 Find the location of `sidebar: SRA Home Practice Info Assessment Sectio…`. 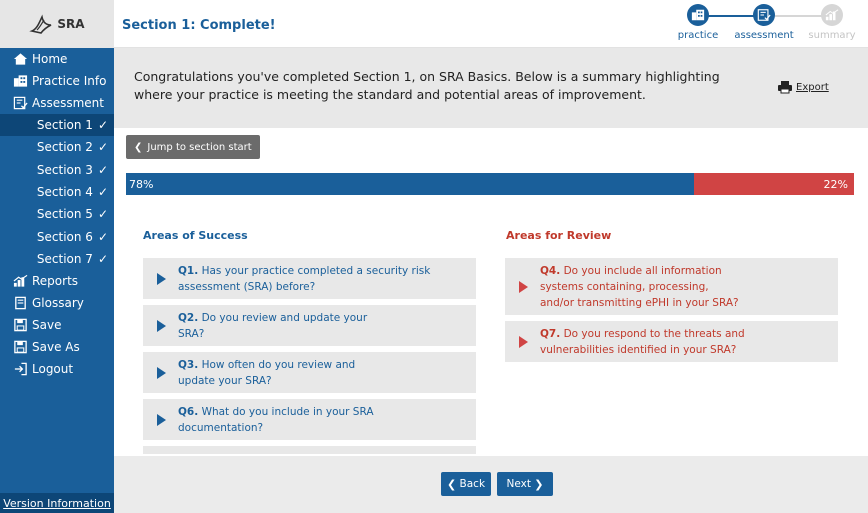

sidebar: SRA Home Practice Info Assessment Sectio… is located at coordinates (57, 256).